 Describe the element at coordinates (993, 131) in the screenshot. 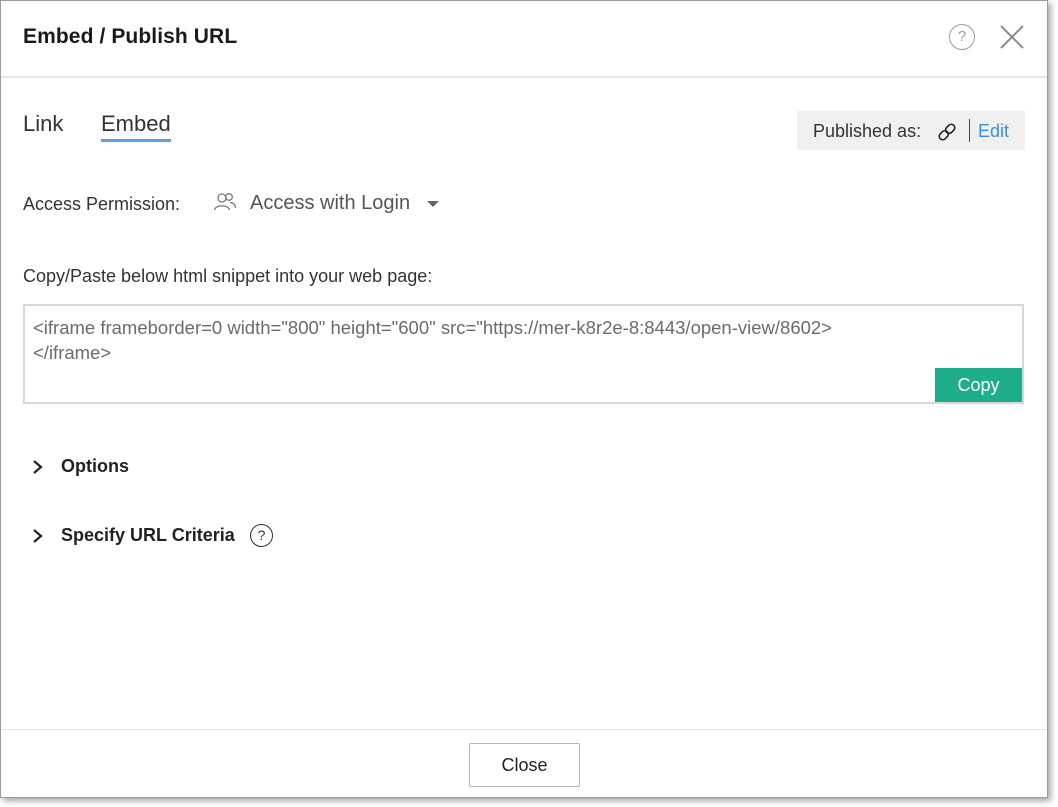

I see `edit-link: Edit` at that location.